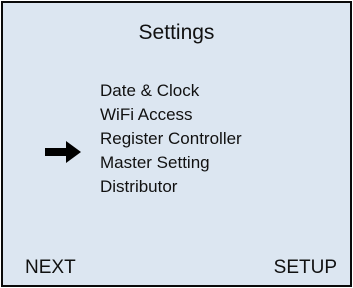  Describe the element at coordinates (50, 268) in the screenshot. I see `next-softkey: NEXT` at that location.